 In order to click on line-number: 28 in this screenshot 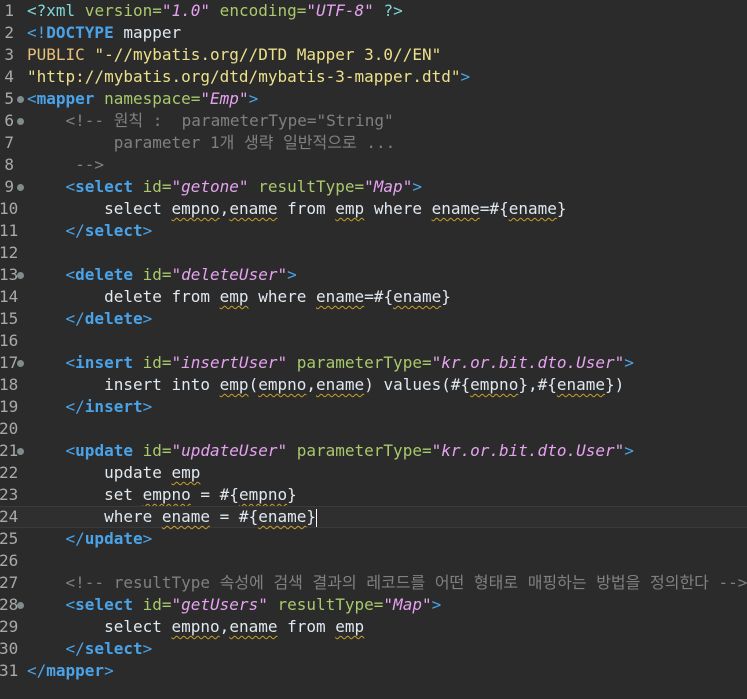, I will do `click(9, 604)`.